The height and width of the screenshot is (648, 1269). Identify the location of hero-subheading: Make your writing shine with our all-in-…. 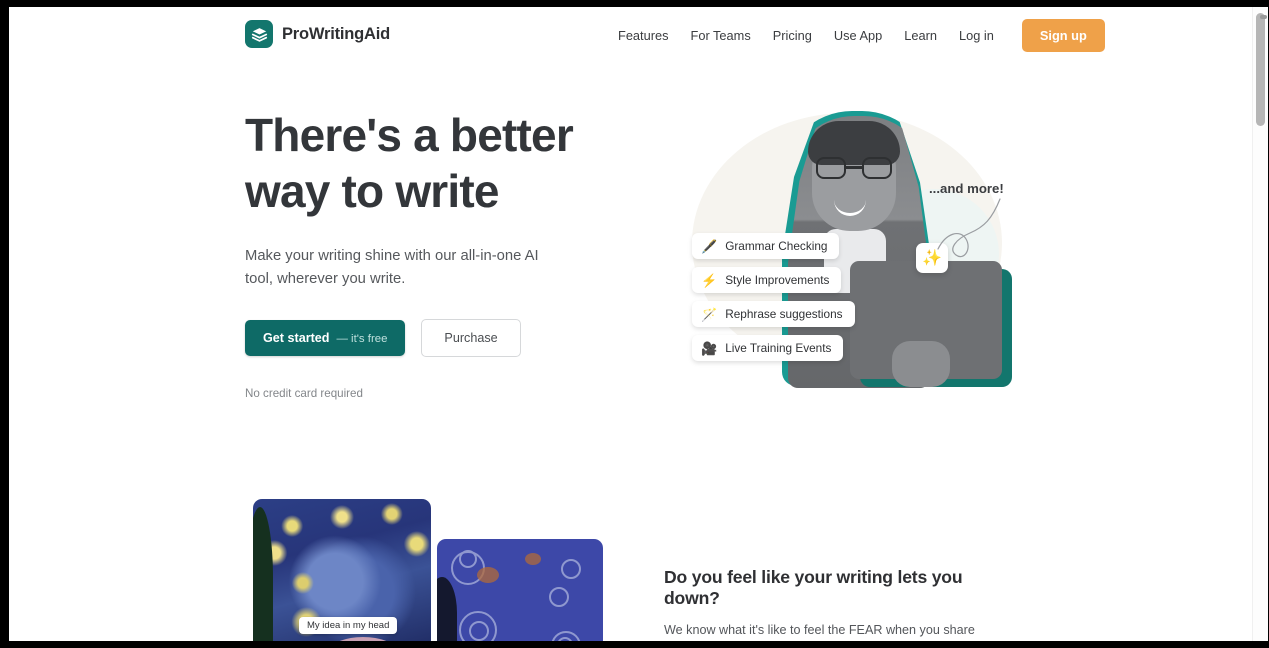
(392, 267).